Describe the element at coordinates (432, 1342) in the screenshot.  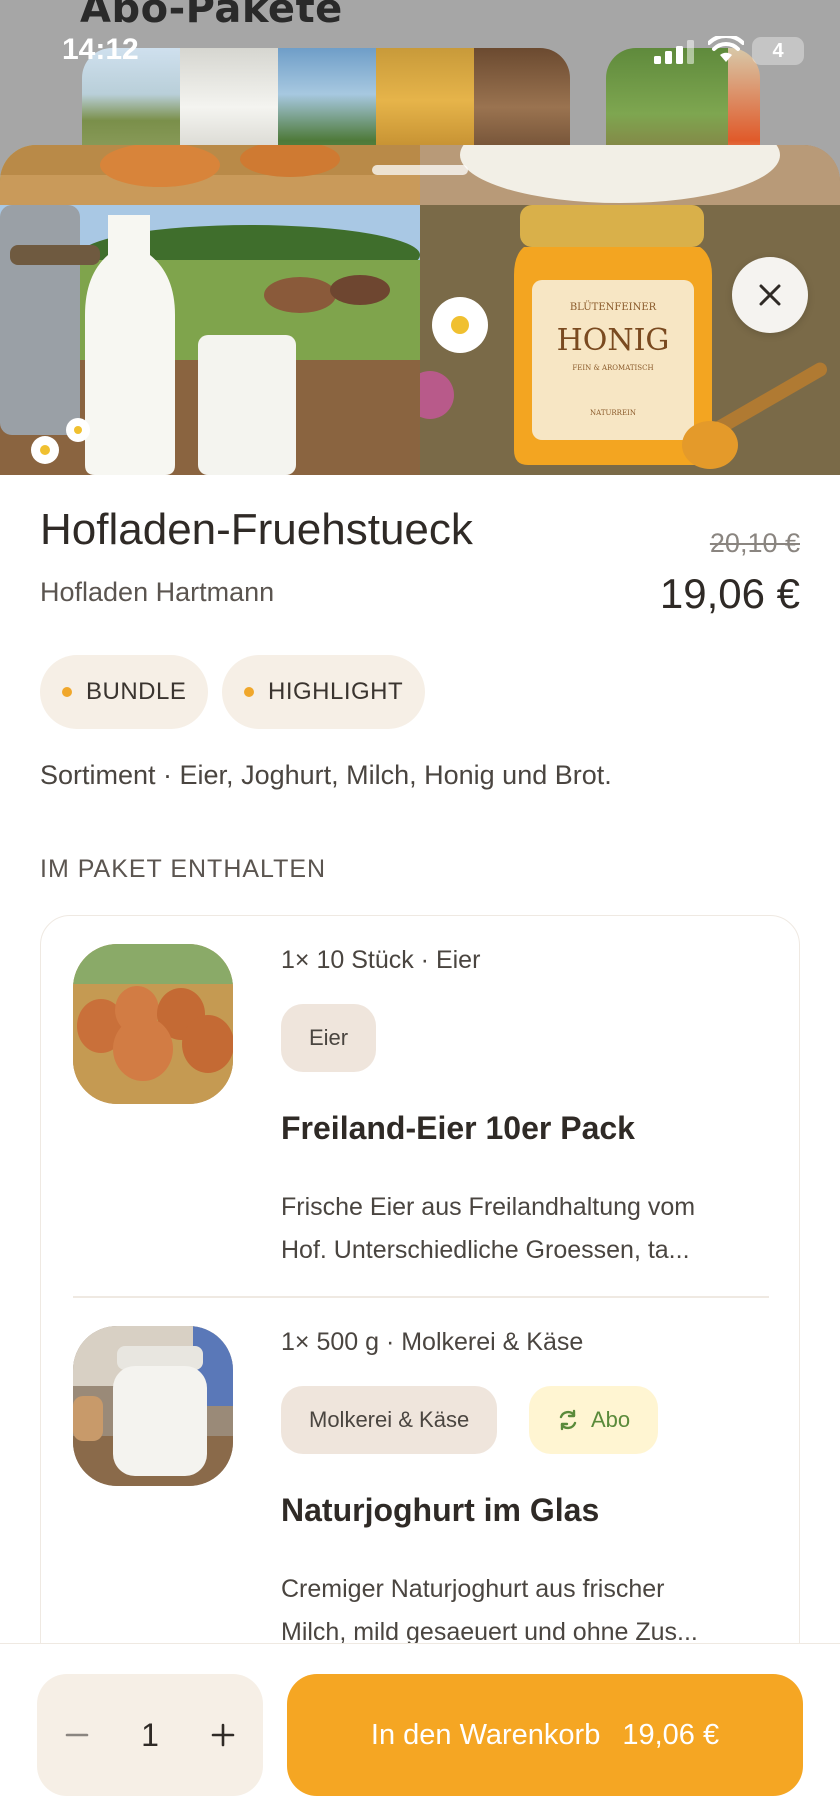
I see `item-quantity: 1× 500 g · Molkerei & Käse` at that location.